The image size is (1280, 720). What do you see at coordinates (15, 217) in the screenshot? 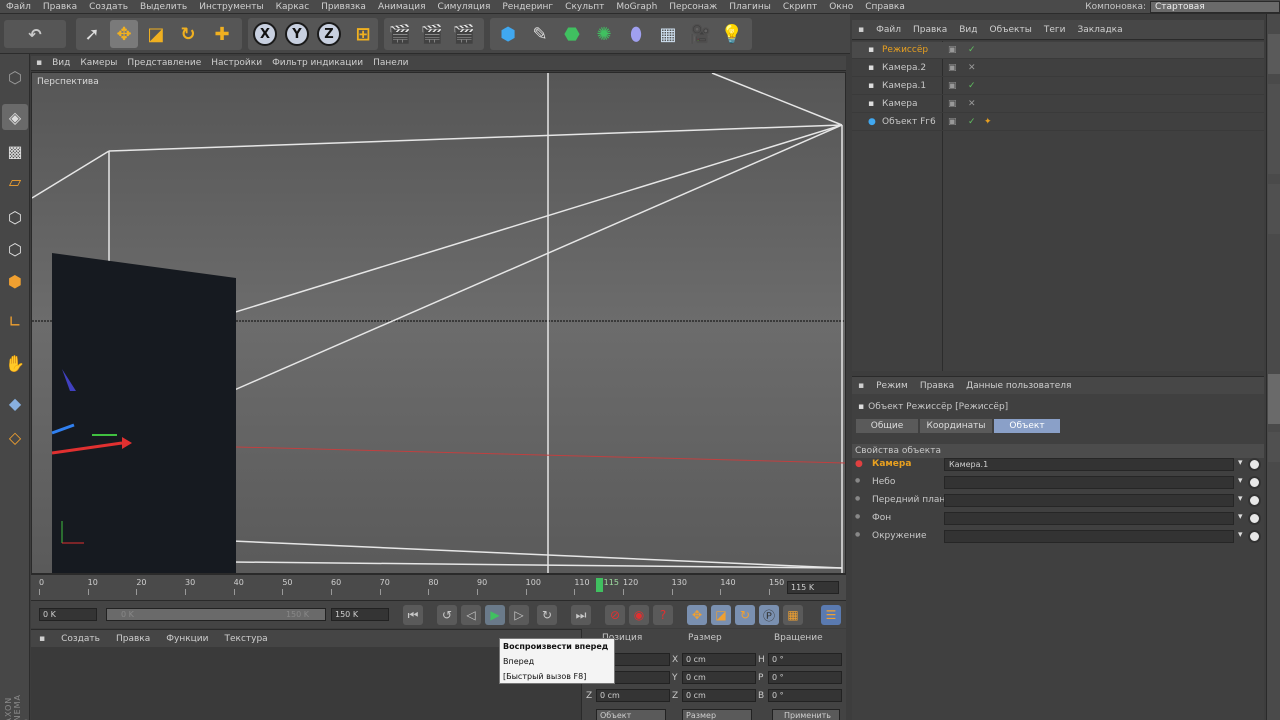
I see `points-mode-icon: ⬡` at bounding box center [15, 217].